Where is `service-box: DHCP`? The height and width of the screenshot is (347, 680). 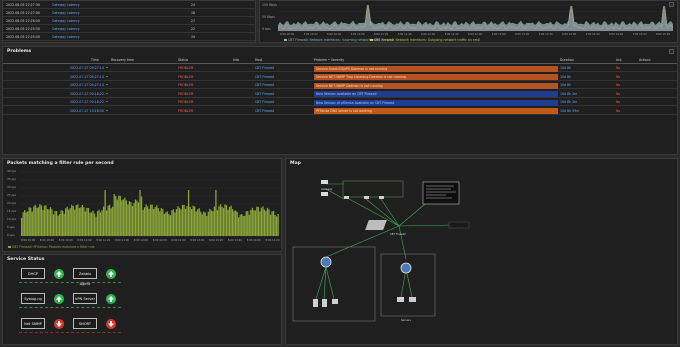
service-box: DHCP is located at coordinates (33, 273).